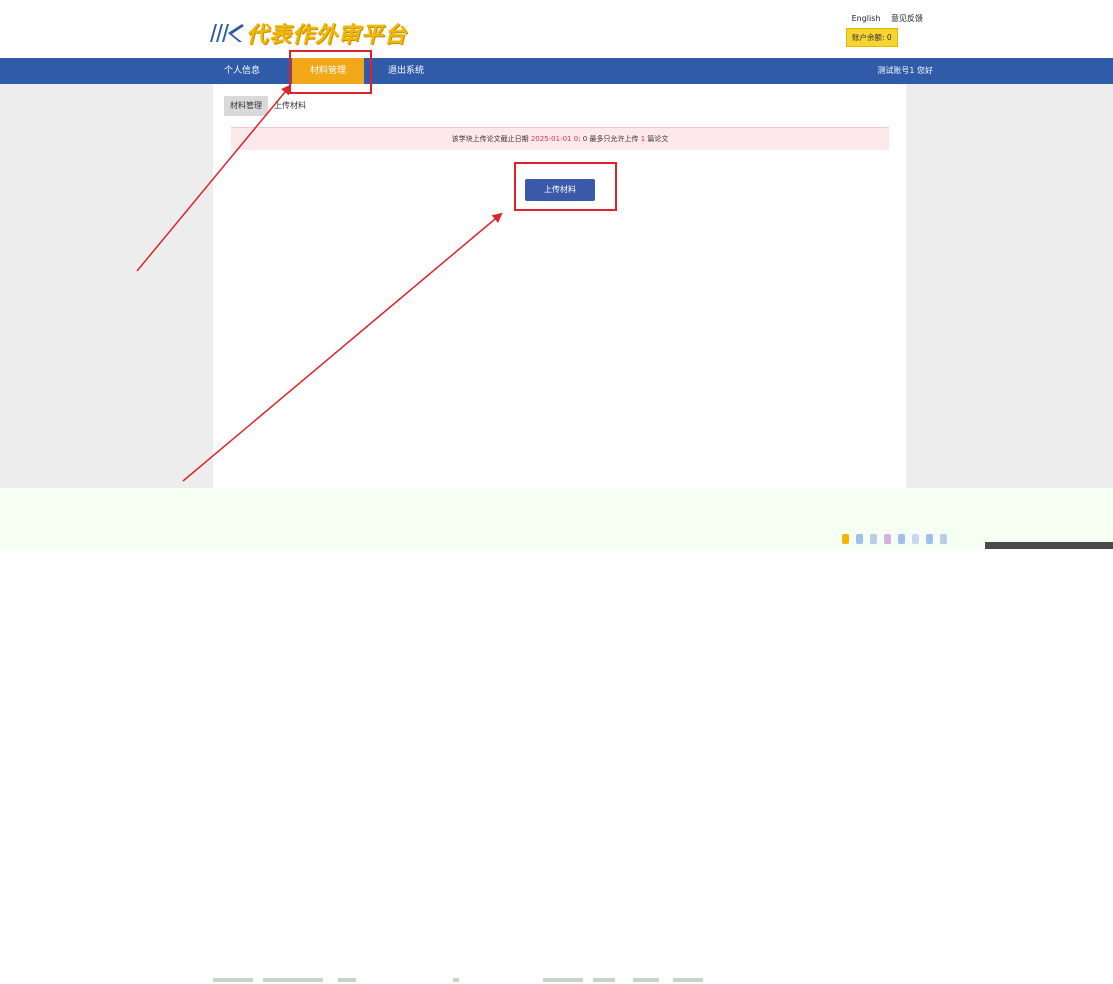 This screenshot has height=984, width=1113. I want to click on main-nav: 个人信息 材料管理 退出系统 测试账号1 您好, so click(556, 71).